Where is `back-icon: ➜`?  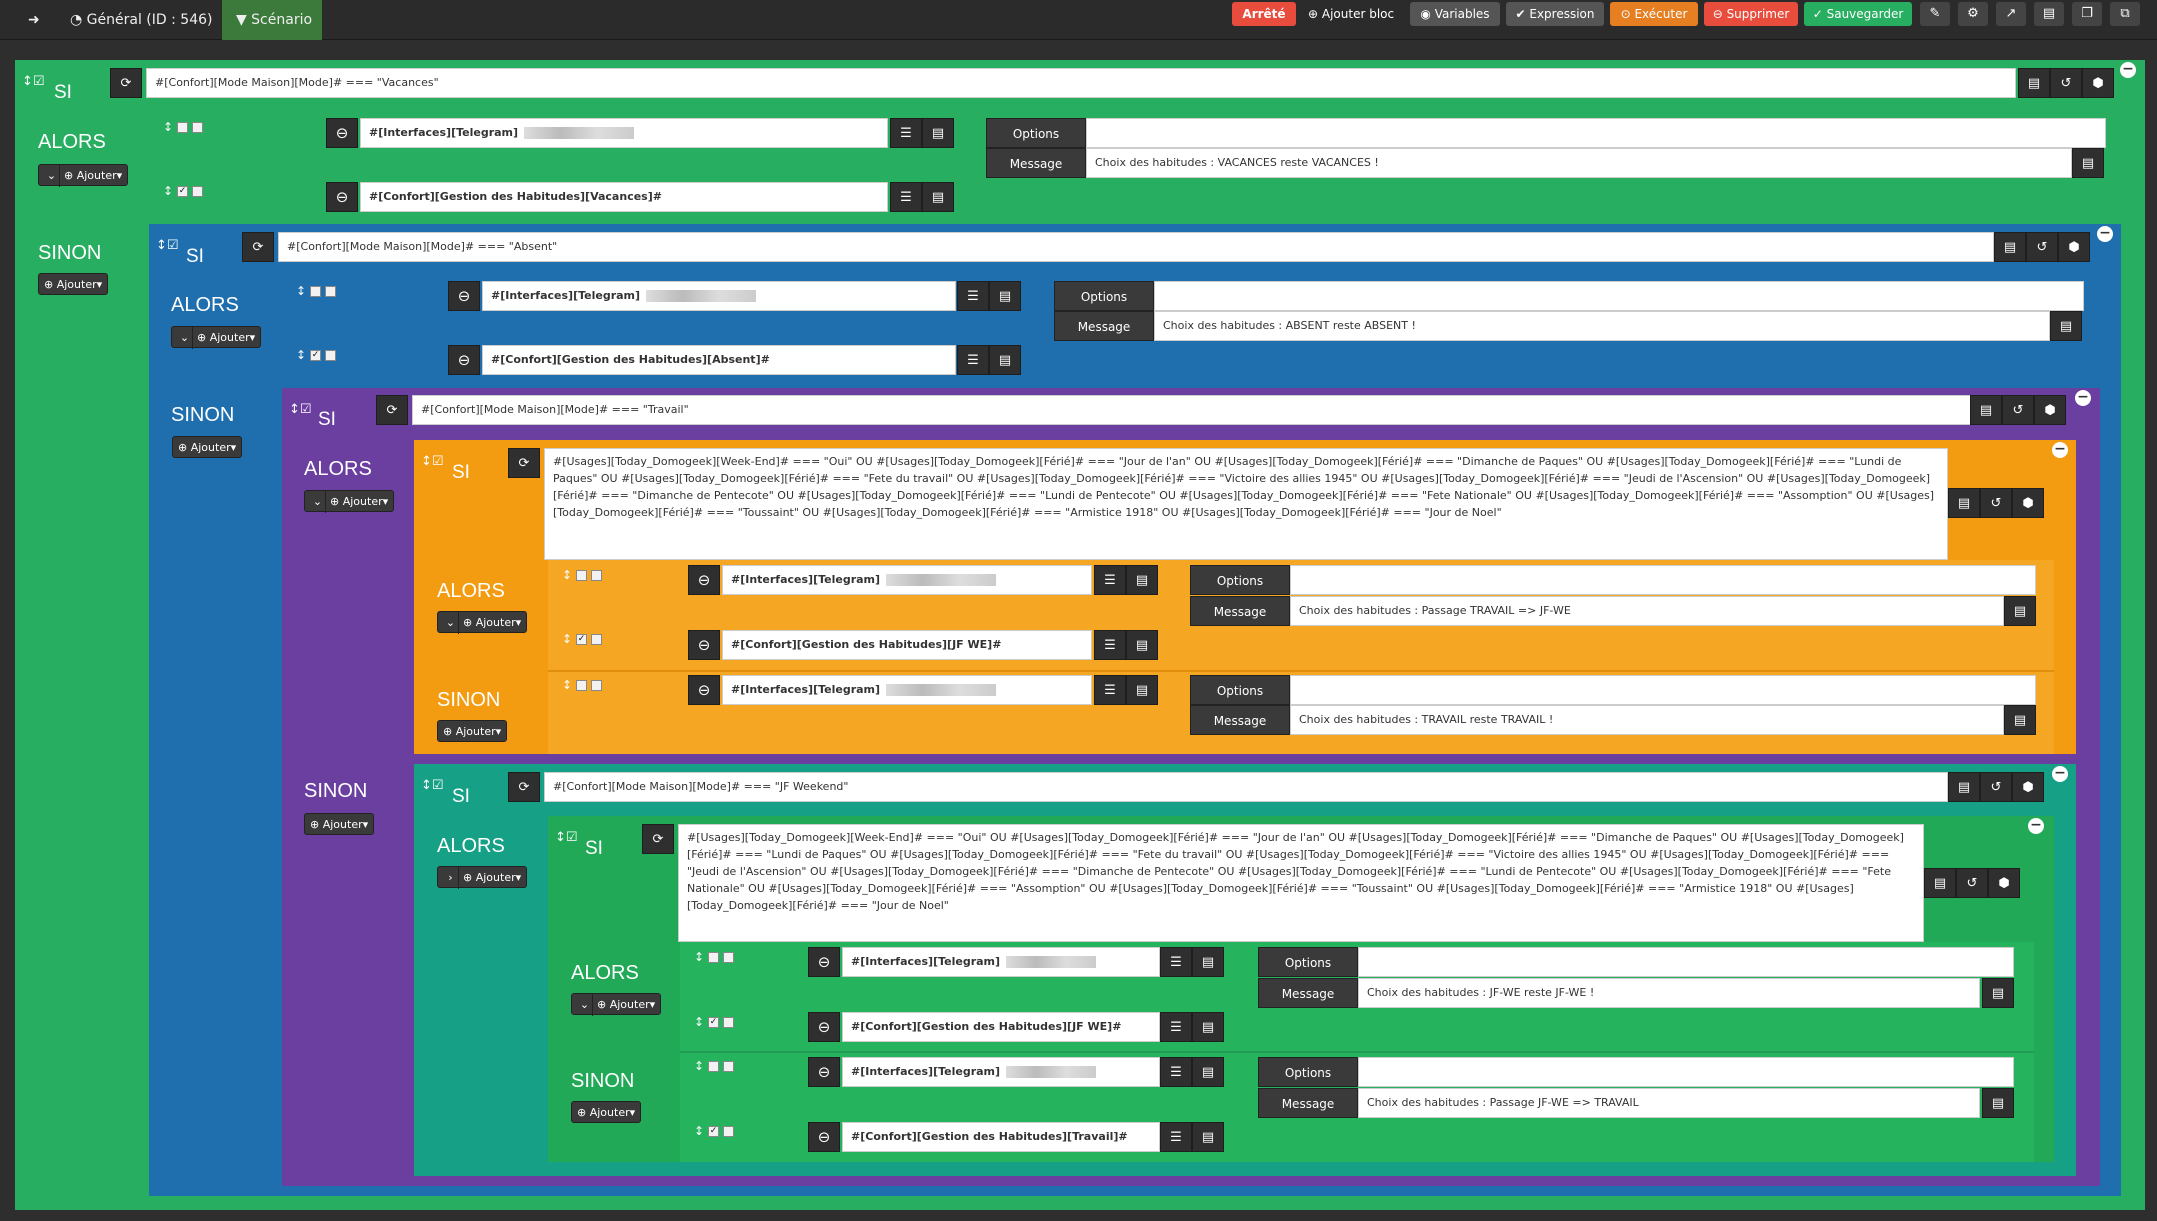 back-icon: ➜ is located at coordinates (34, 20).